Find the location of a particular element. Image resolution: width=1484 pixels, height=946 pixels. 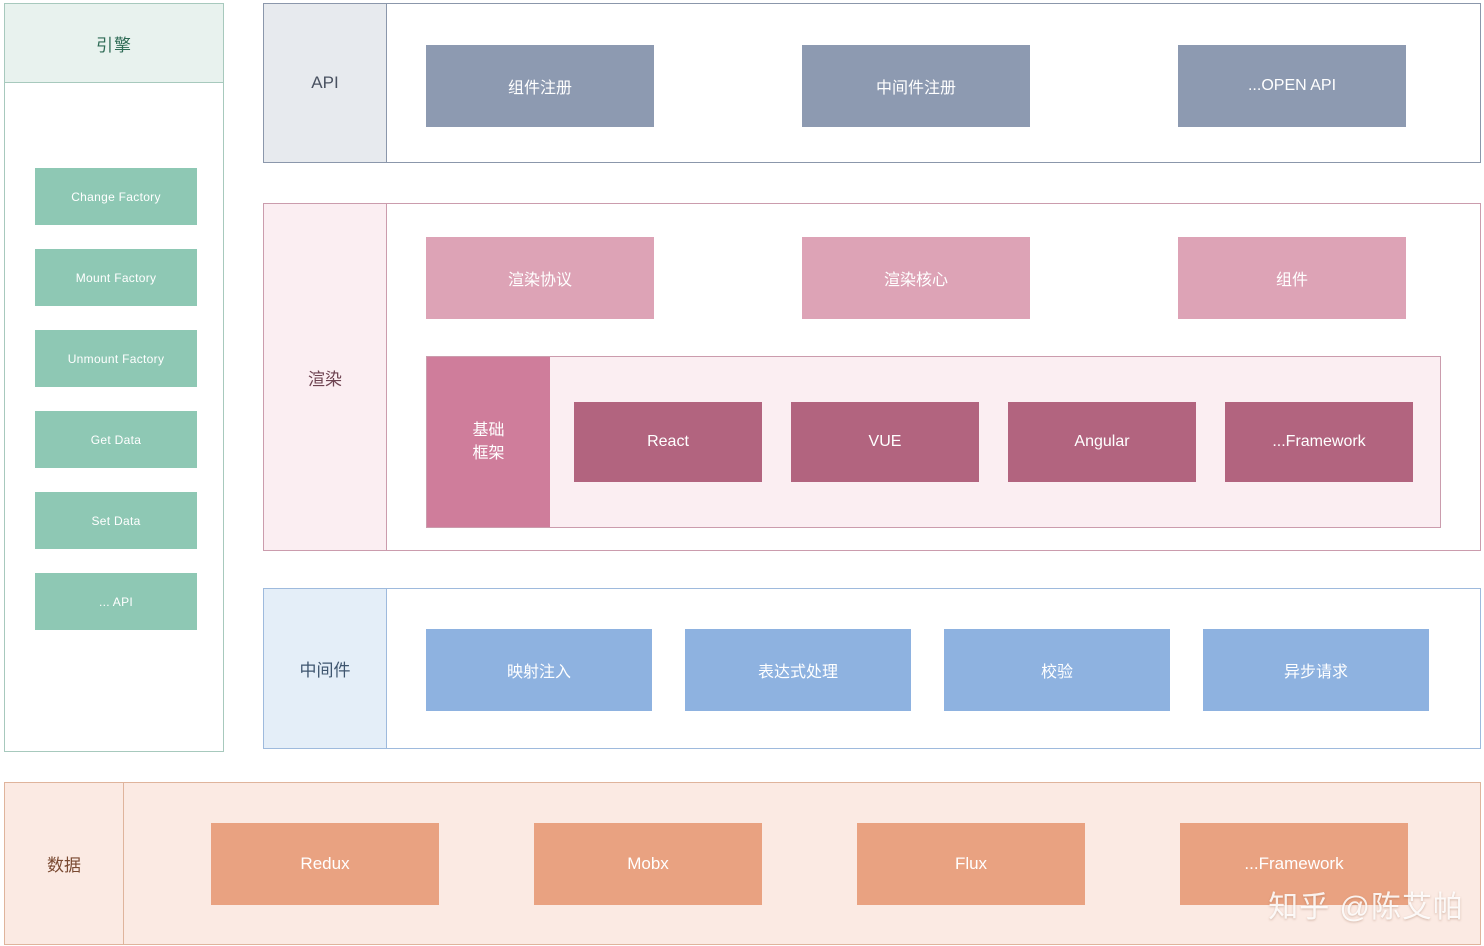

node-label: VUE is located at coordinates (885, 441).